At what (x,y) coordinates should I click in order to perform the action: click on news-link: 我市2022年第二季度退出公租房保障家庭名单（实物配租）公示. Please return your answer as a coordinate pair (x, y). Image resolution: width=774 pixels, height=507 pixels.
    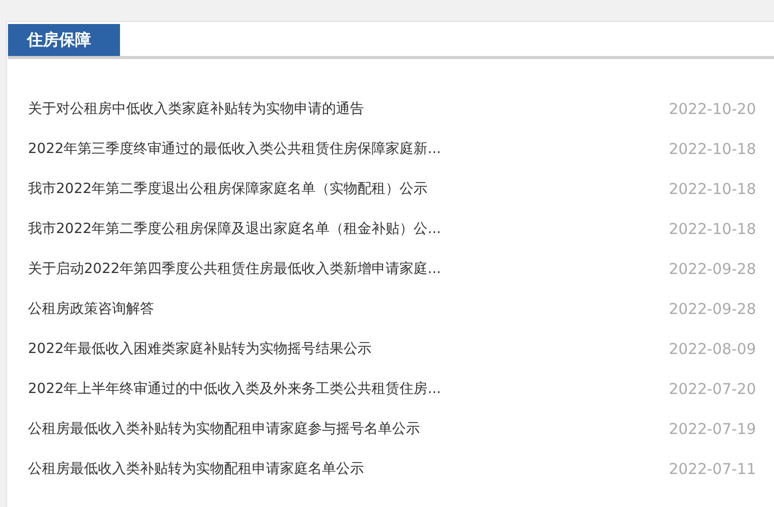
    Looking at the image, I should click on (228, 189).